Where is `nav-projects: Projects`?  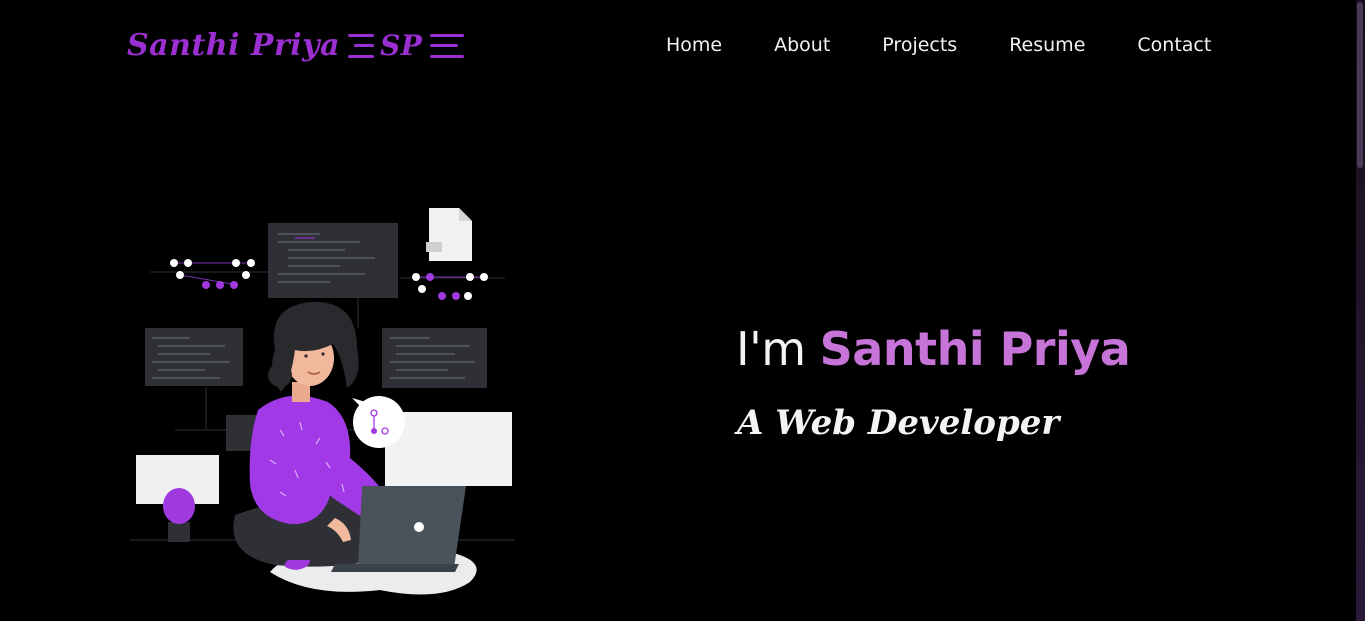
nav-projects: Projects is located at coordinates (919, 45).